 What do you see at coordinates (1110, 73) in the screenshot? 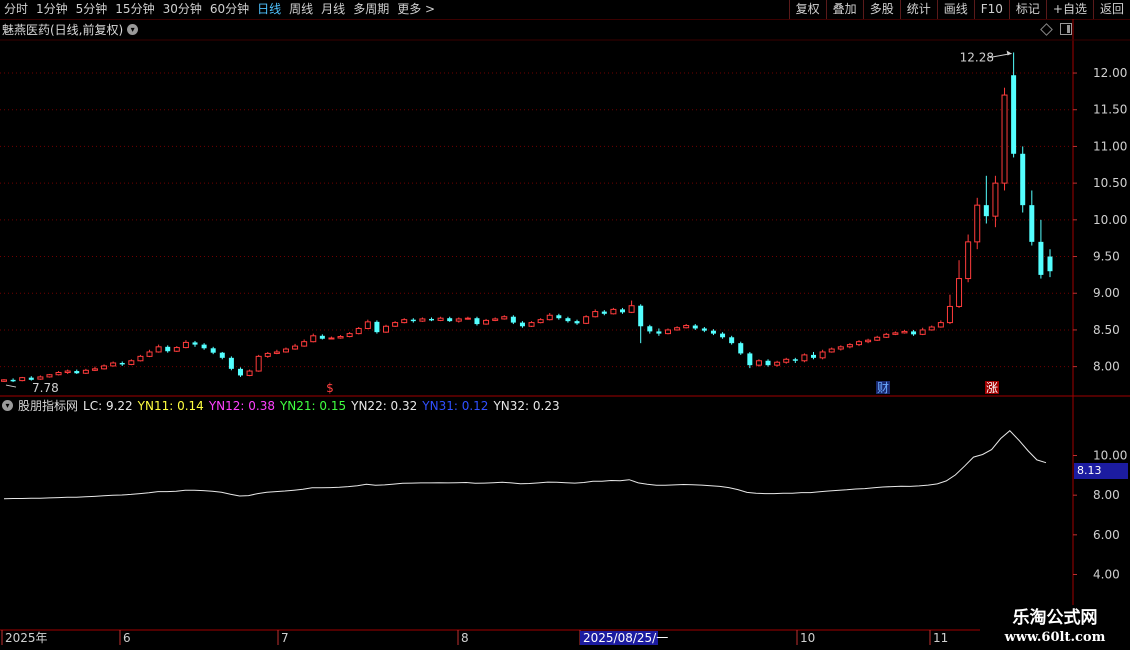
I see `price-axis-label: 12.00` at bounding box center [1110, 73].